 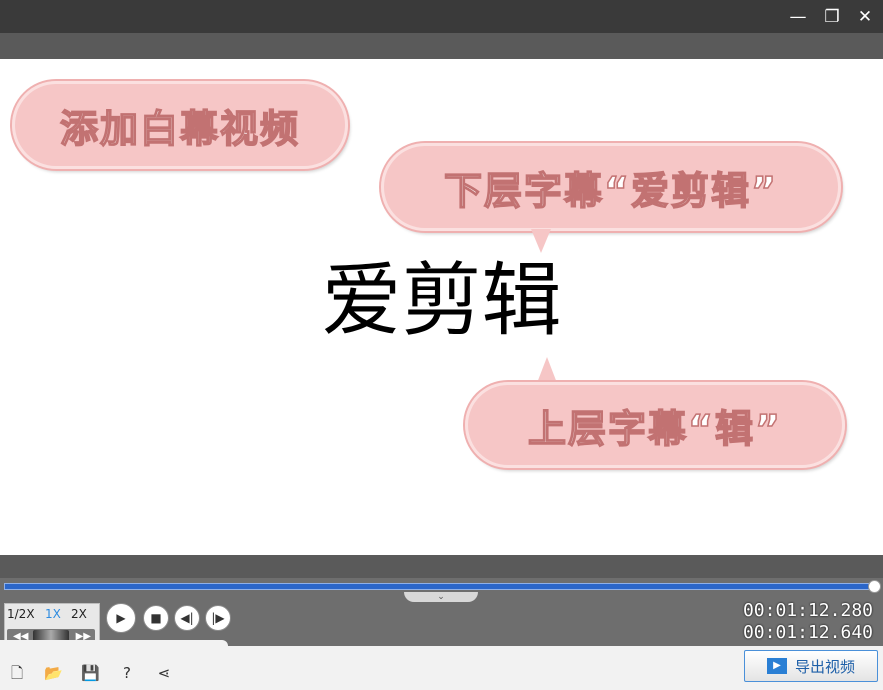 I want to click on open-folder-icon: 📂, so click(x=53, y=673).